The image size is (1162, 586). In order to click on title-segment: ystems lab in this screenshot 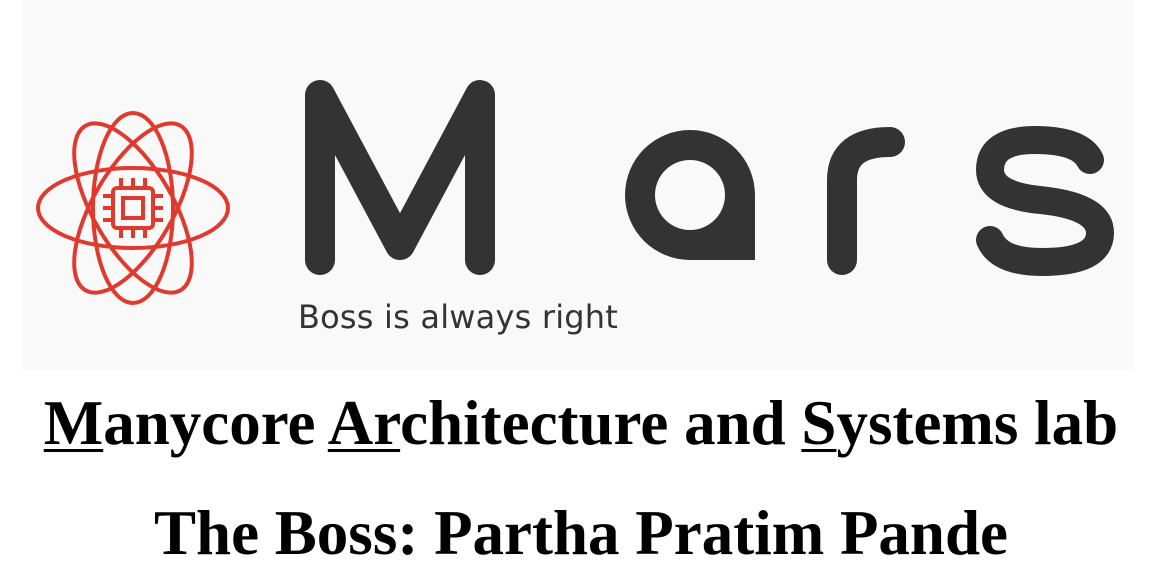, I will do `click(977, 423)`.